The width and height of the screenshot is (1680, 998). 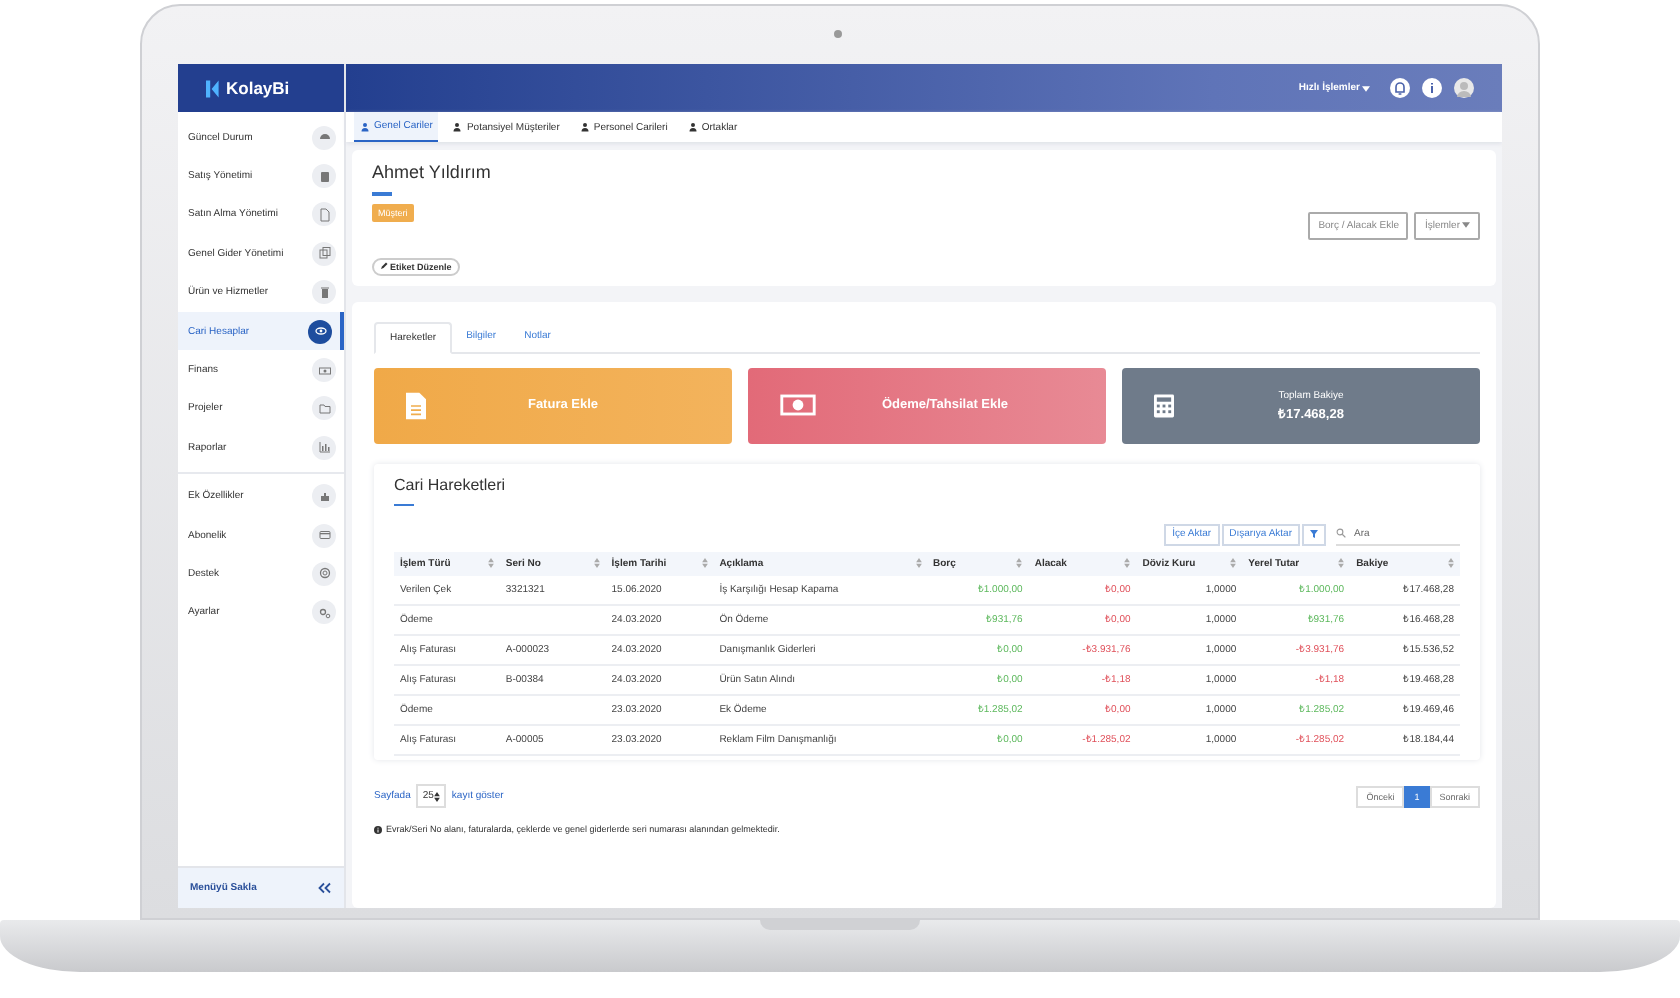 What do you see at coordinates (451, 484) in the screenshot?
I see `section-title: Cari Hareketleri` at bounding box center [451, 484].